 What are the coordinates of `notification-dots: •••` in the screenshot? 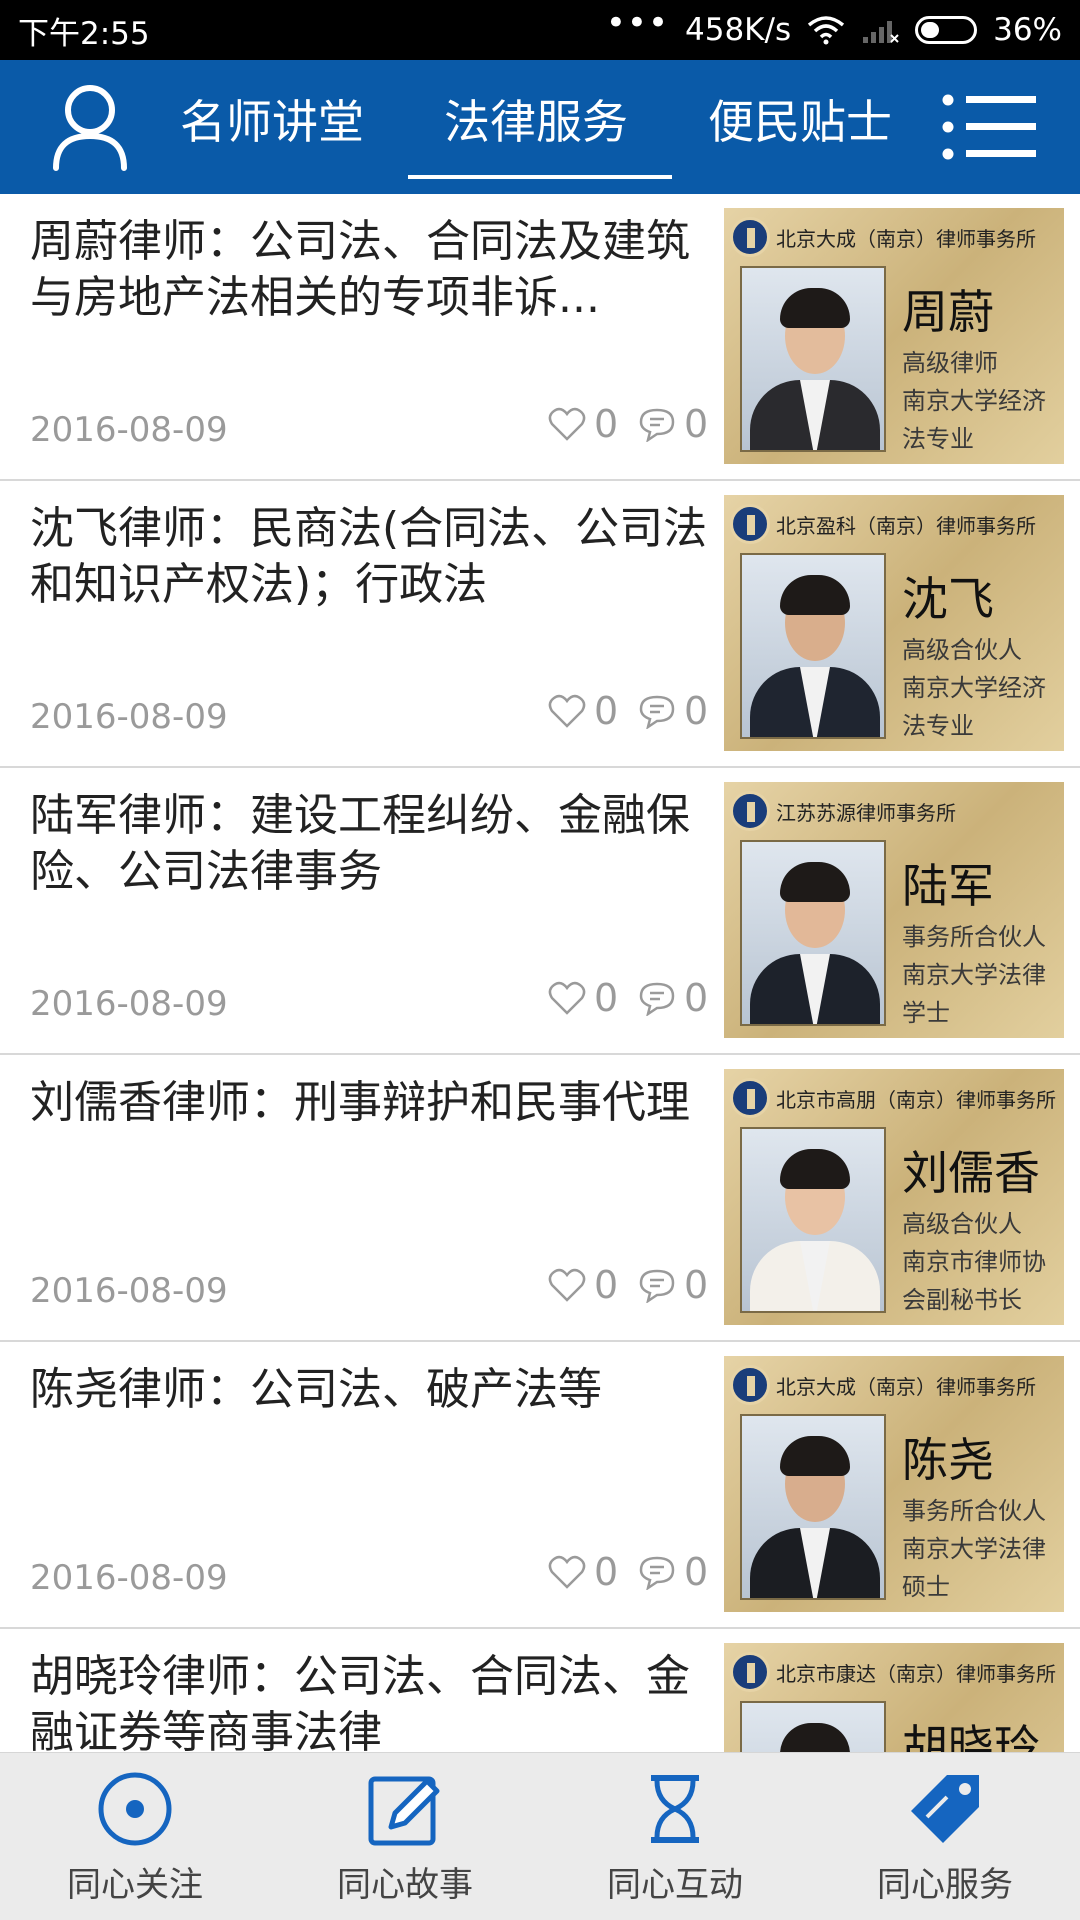 It's located at (637, 23).